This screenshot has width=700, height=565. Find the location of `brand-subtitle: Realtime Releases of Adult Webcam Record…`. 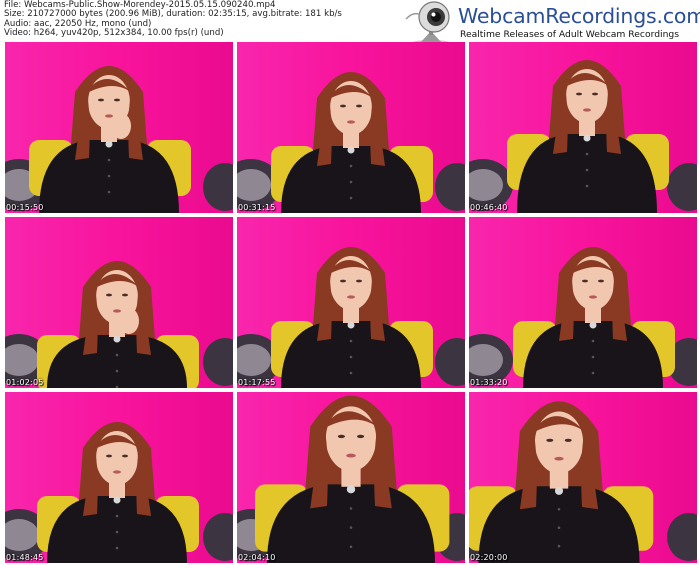

brand-subtitle: Realtime Releases of Adult Webcam Record… is located at coordinates (570, 34).